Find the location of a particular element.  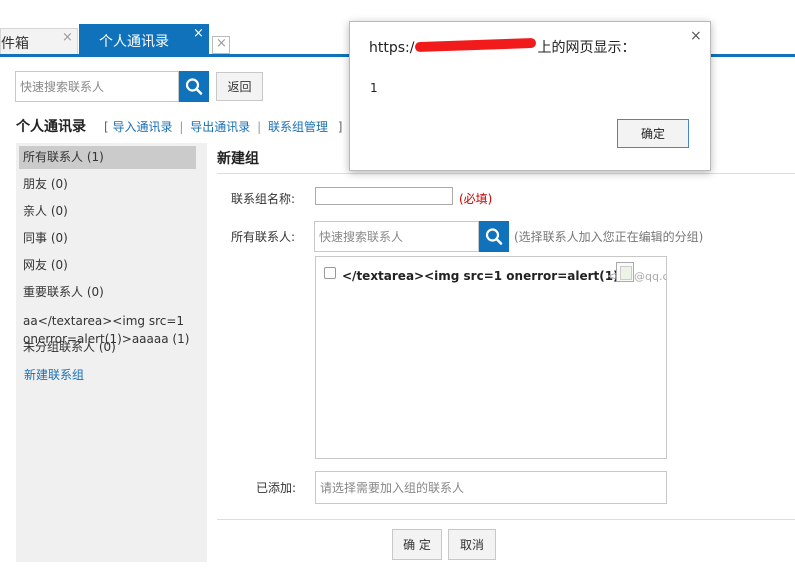

export-contacts-link: 导出通讯录 is located at coordinates (220, 127).